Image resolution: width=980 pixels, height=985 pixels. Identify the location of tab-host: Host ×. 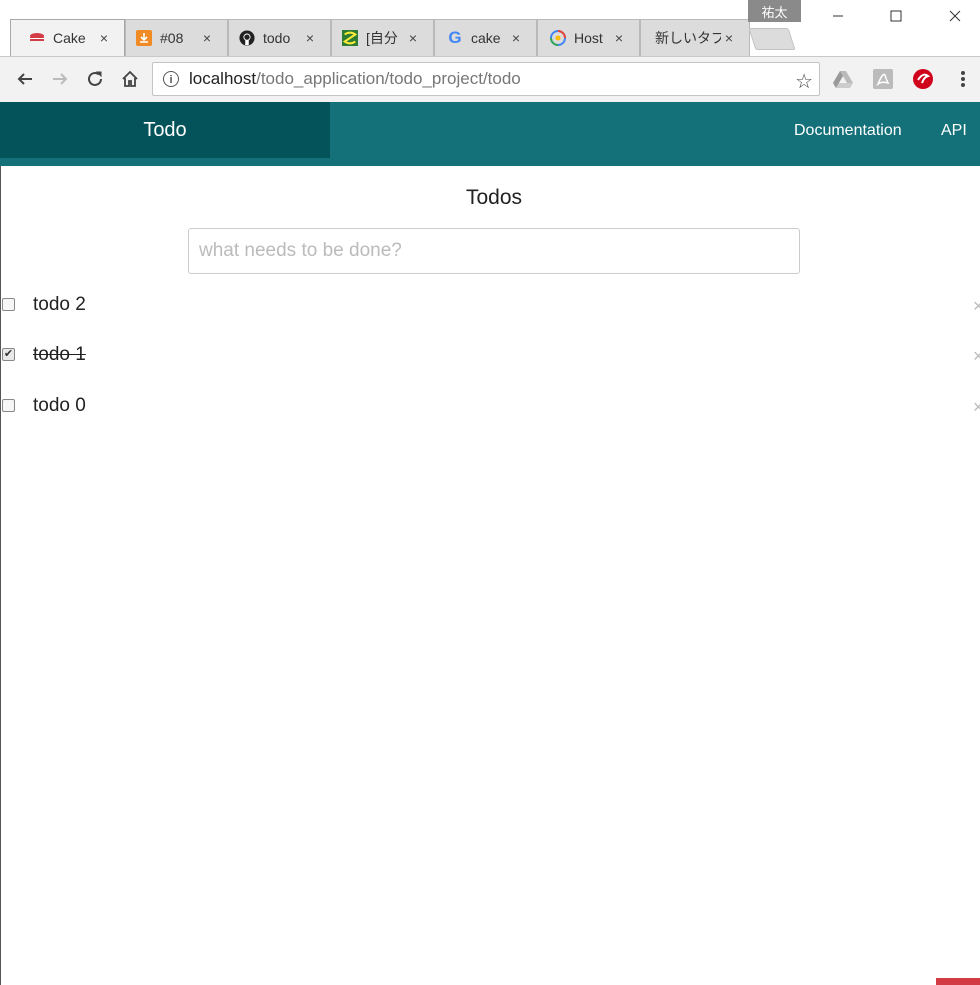
(588, 37).